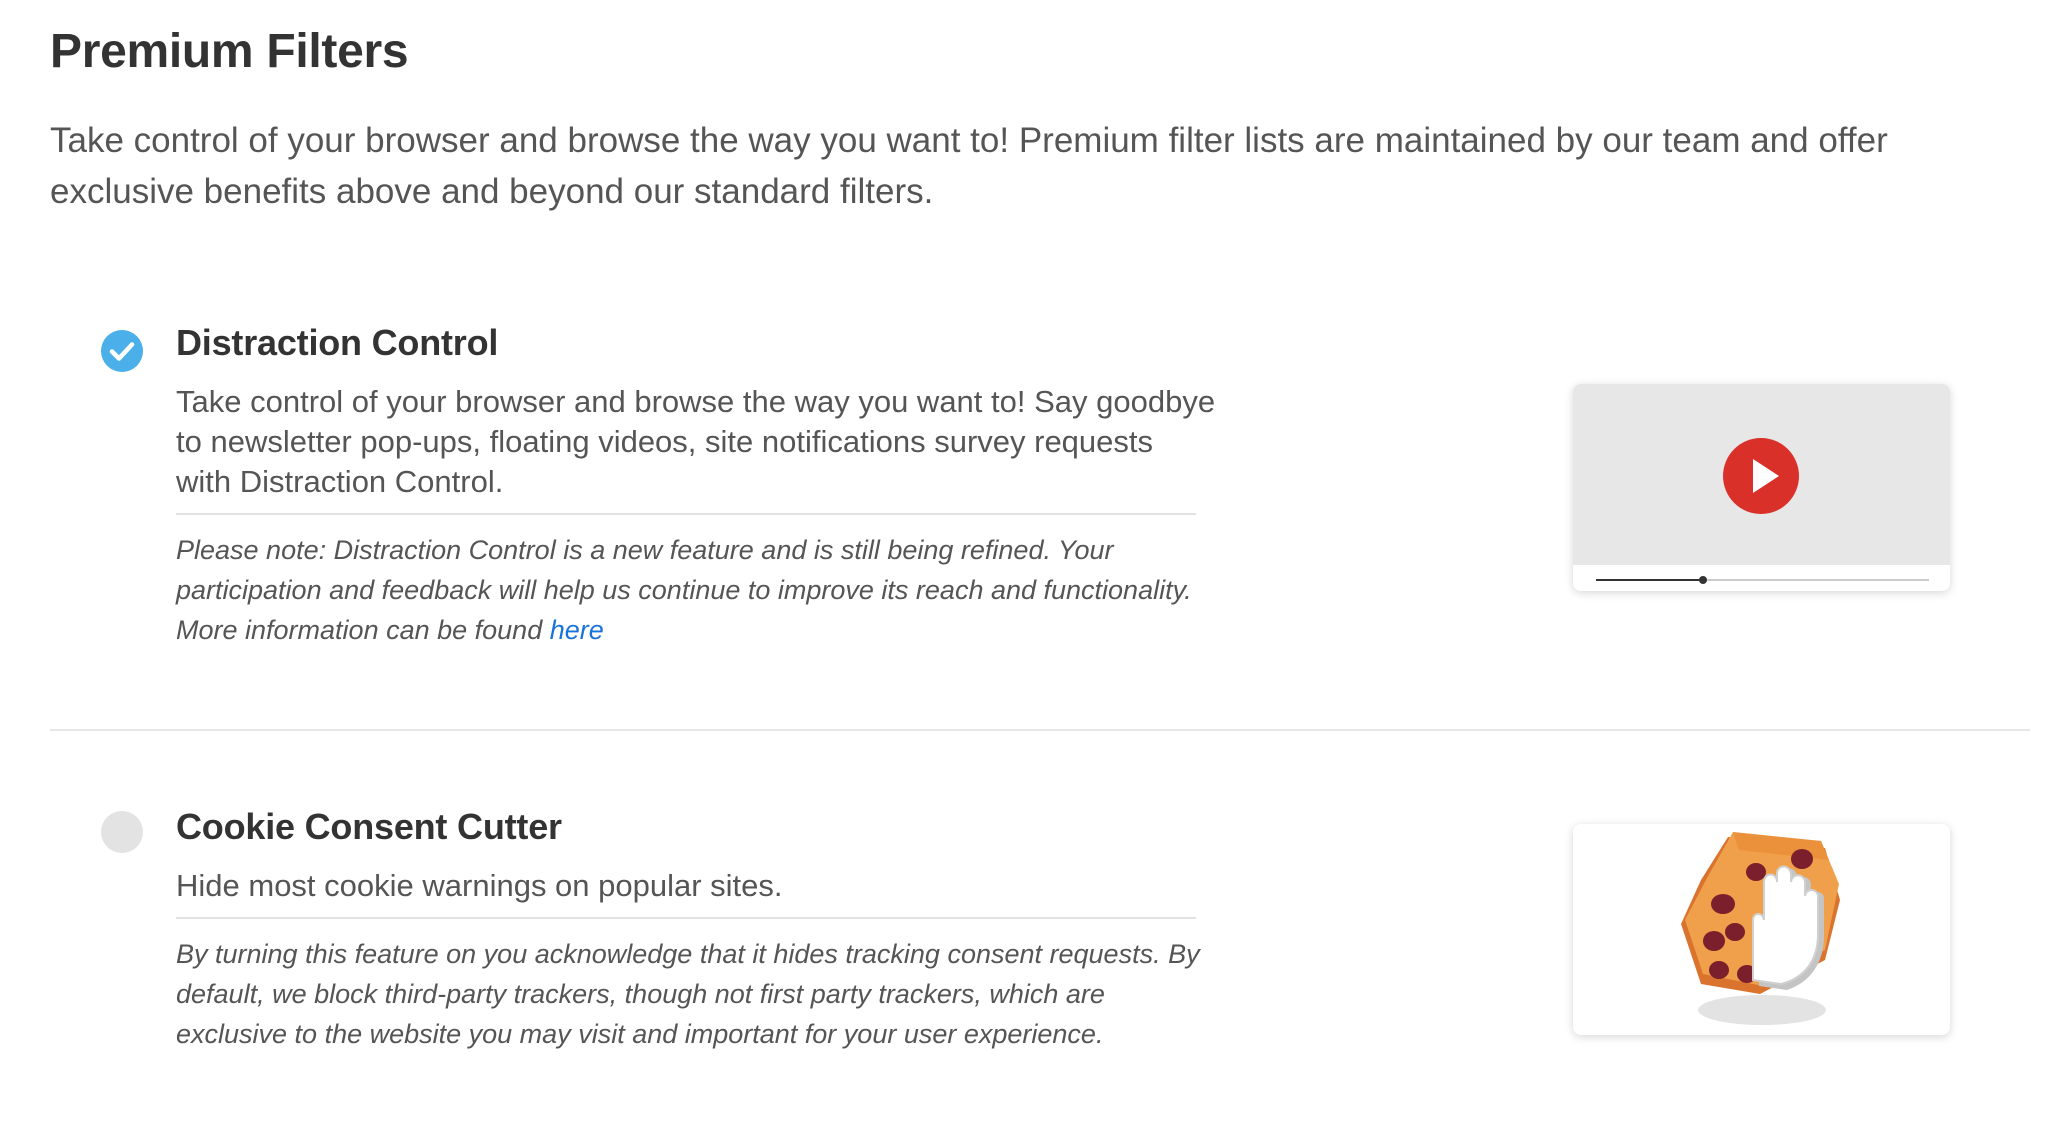 Image resolution: width=2052 pixels, height=1136 pixels. I want to click on video-progress-knob, so click(1702, 580).